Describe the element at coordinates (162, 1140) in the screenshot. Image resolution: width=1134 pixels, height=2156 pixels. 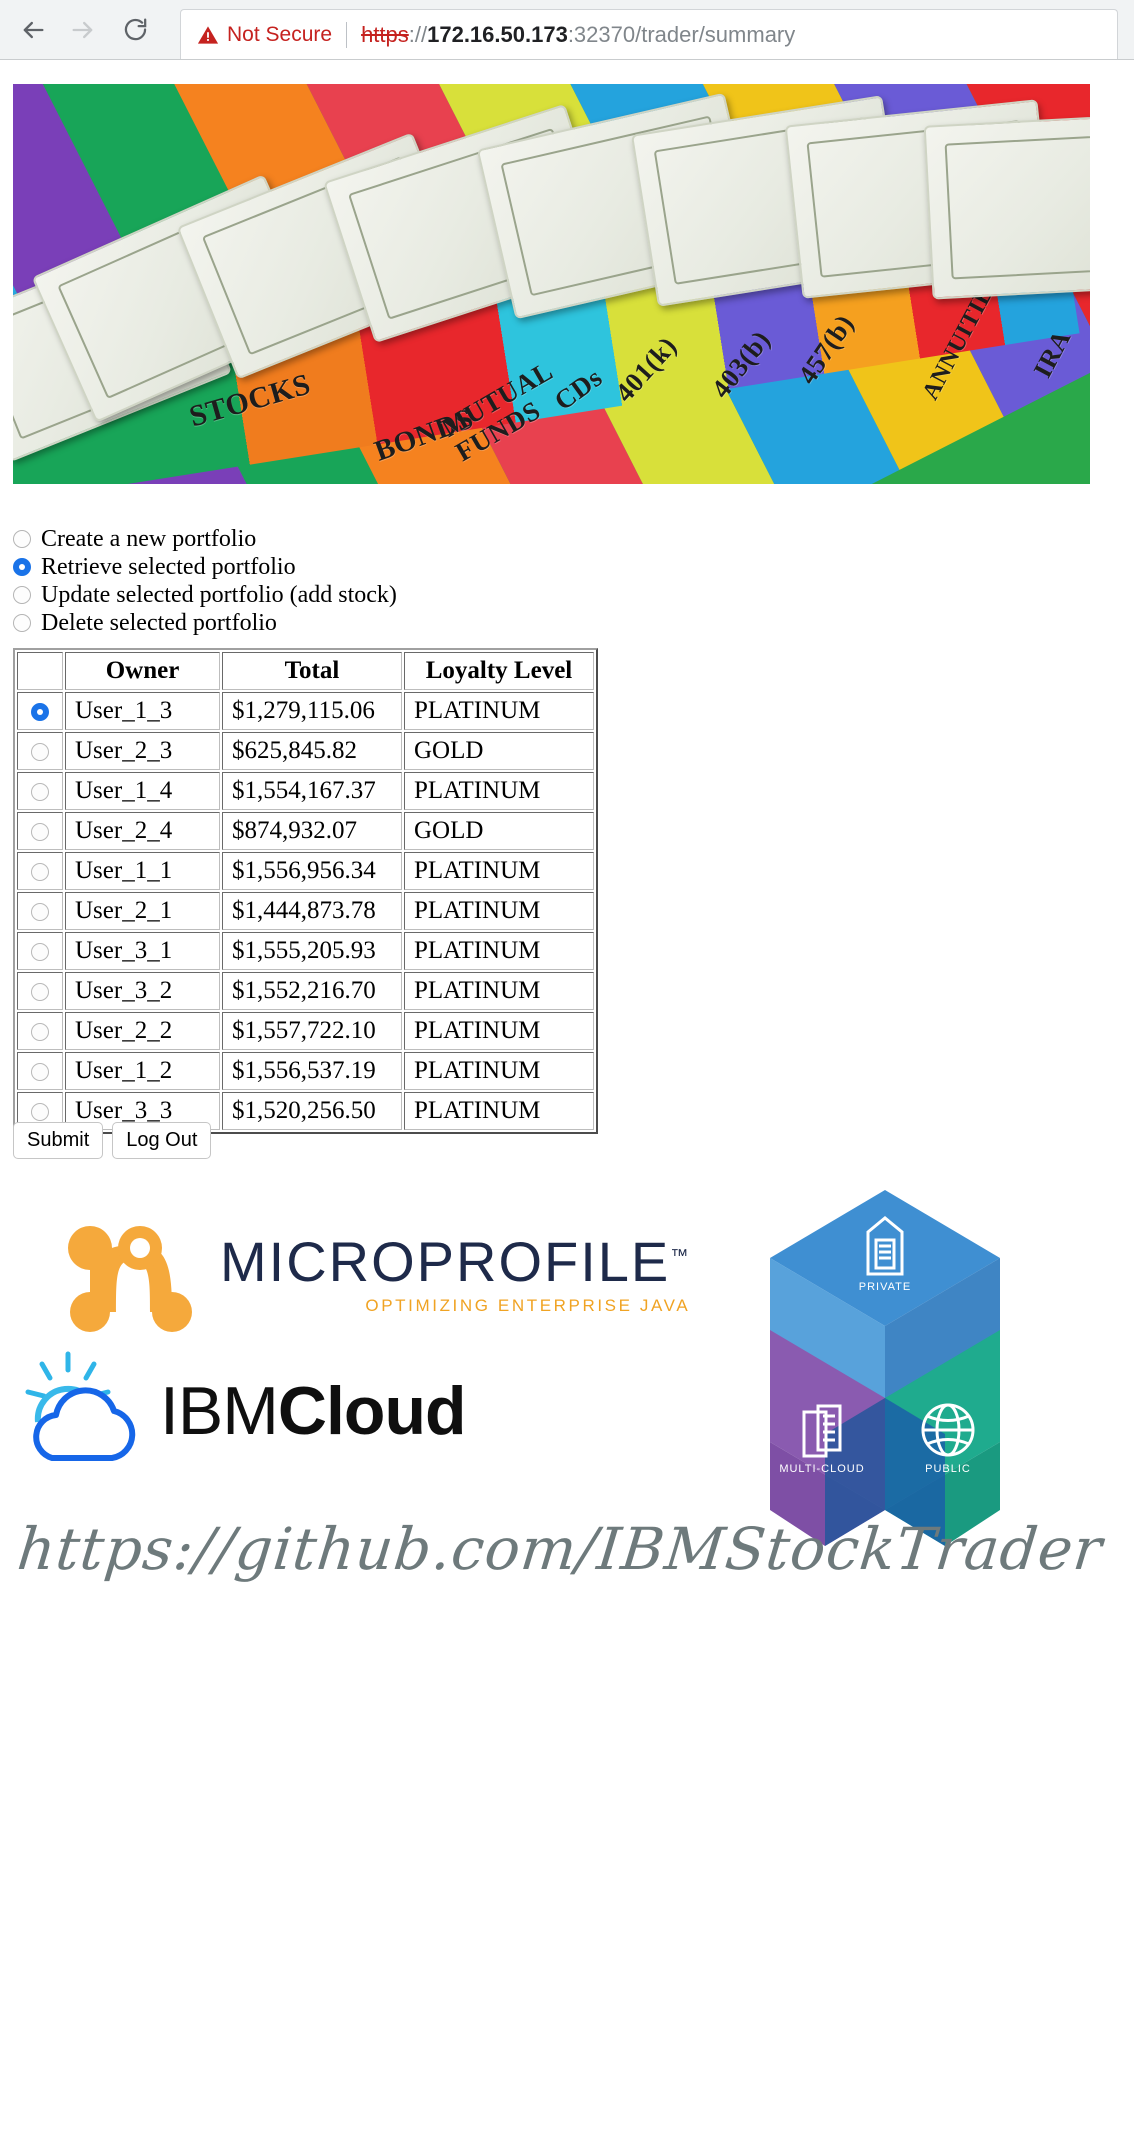
I see `logout-button: Log Out` at that location.